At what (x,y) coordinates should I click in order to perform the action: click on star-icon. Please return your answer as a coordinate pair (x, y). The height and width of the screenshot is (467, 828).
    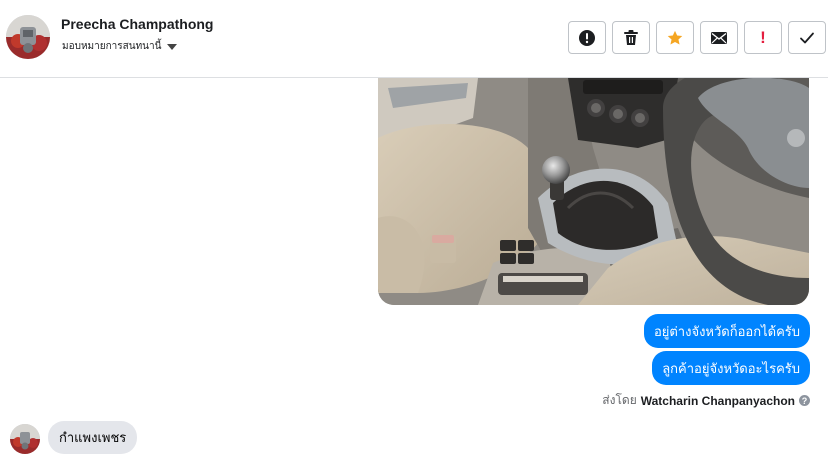
    Looking at the image, I should click on (675, 37).